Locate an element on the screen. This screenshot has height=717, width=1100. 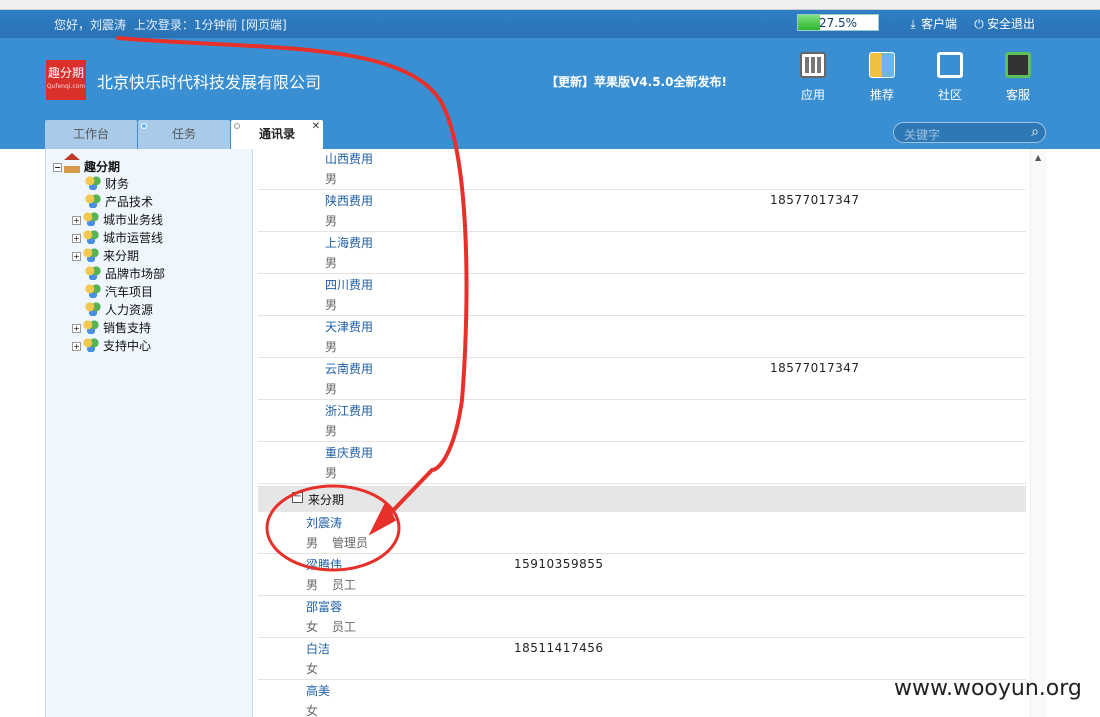
contact-name: 四川费用 is located at coordinates (349, 284).